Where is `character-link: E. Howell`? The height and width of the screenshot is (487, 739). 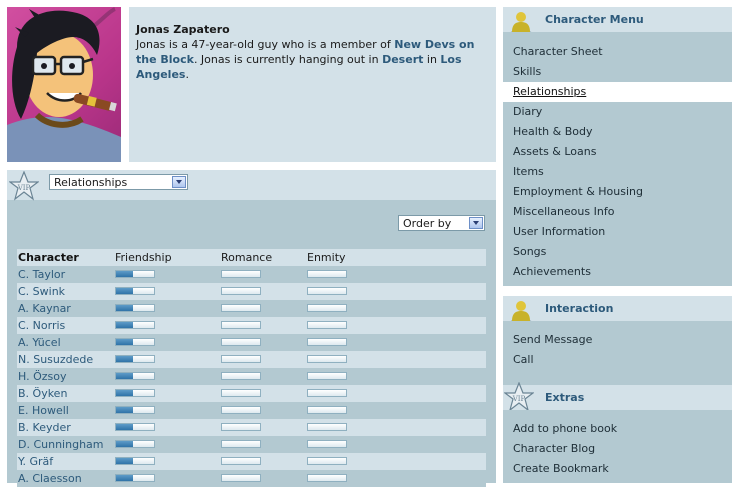
character-link: E. Howell is located at coordinates (43, 410).